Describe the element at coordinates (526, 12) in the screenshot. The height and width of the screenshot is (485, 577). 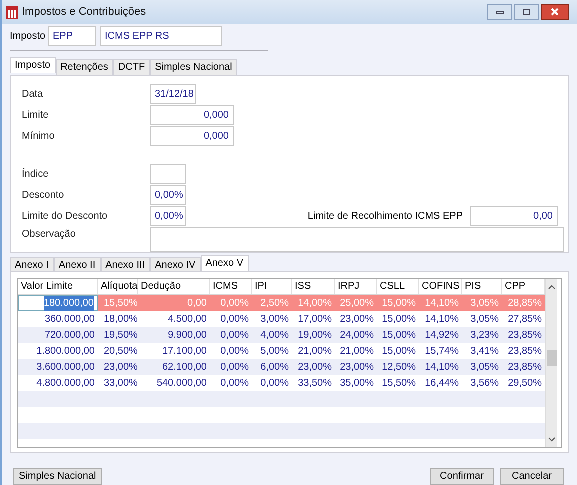
I see `maximize-button` at that location.